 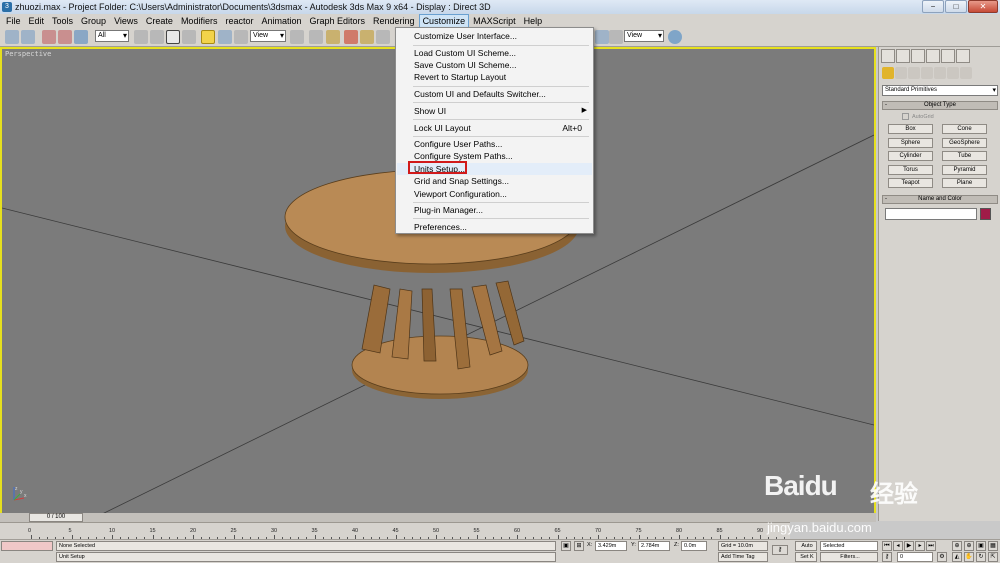 I want to click on zoom-extents-all-icon: ▦, so click(x=993, y=546).